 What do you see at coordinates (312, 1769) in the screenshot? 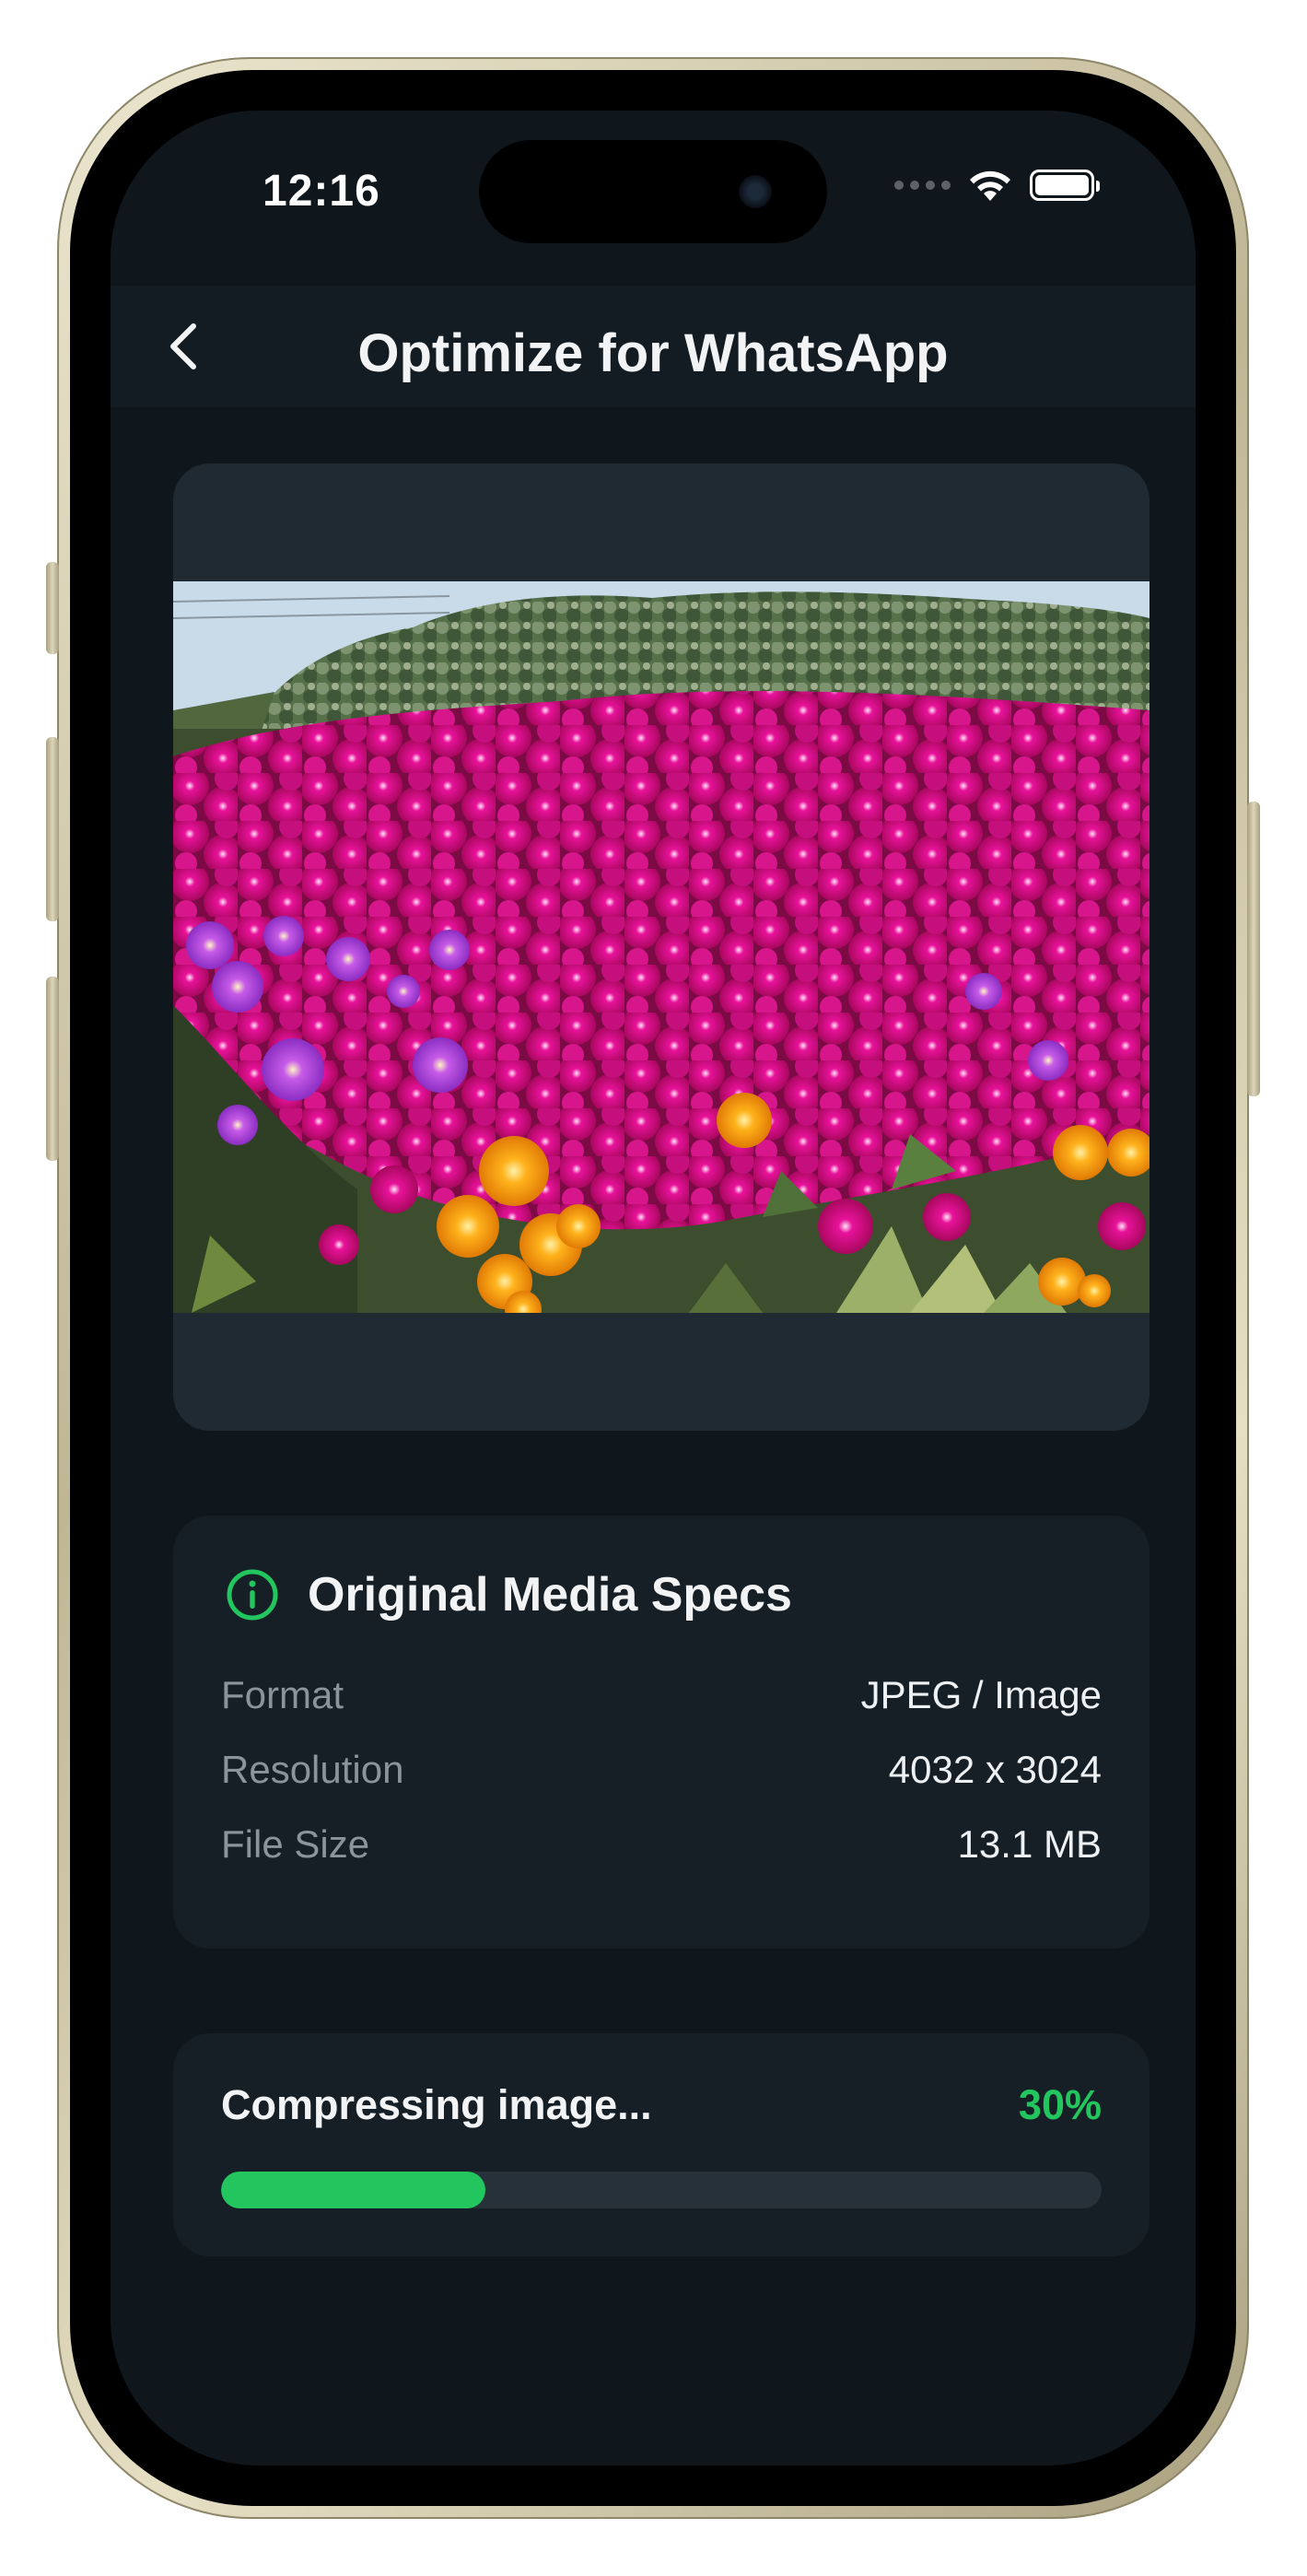
I see `spec-label: Resolution` at bounding box center [312, 1769].